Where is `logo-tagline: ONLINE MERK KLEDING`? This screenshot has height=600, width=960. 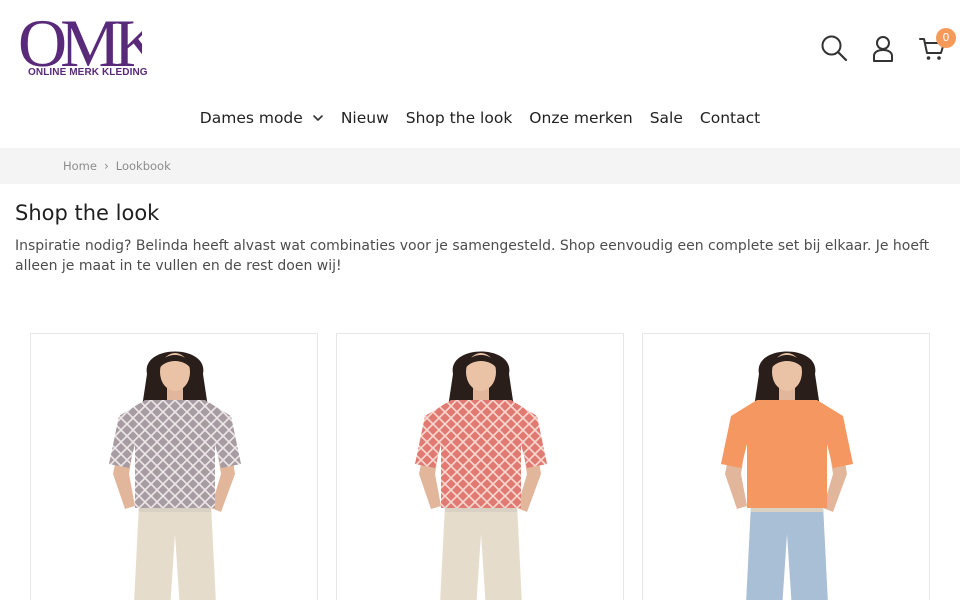
logo-tagline: ONLINE MERK KLEDING is located at coordinates (88, 72).